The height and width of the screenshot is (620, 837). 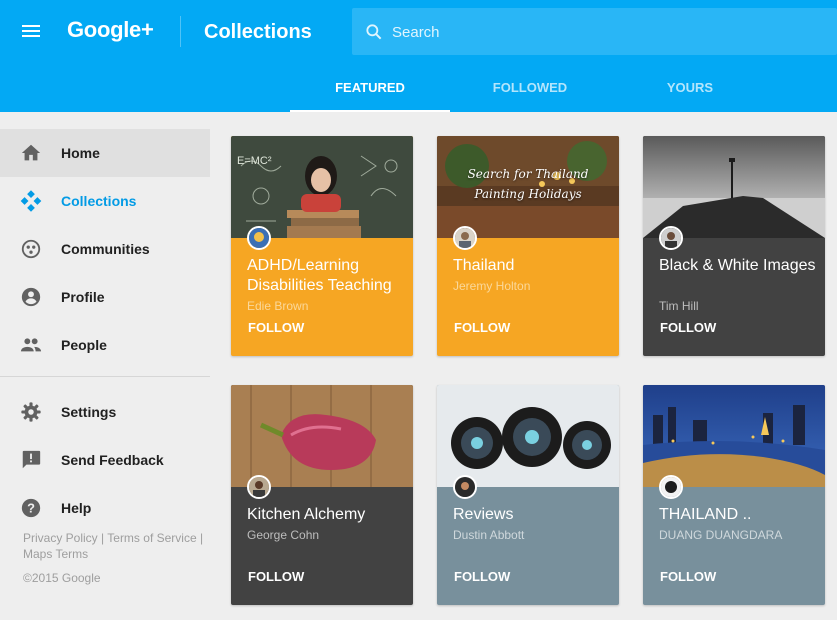 I want to click on collection-cover-image: Search for Thailand Painting Holidays, so click(x=528, y=187).